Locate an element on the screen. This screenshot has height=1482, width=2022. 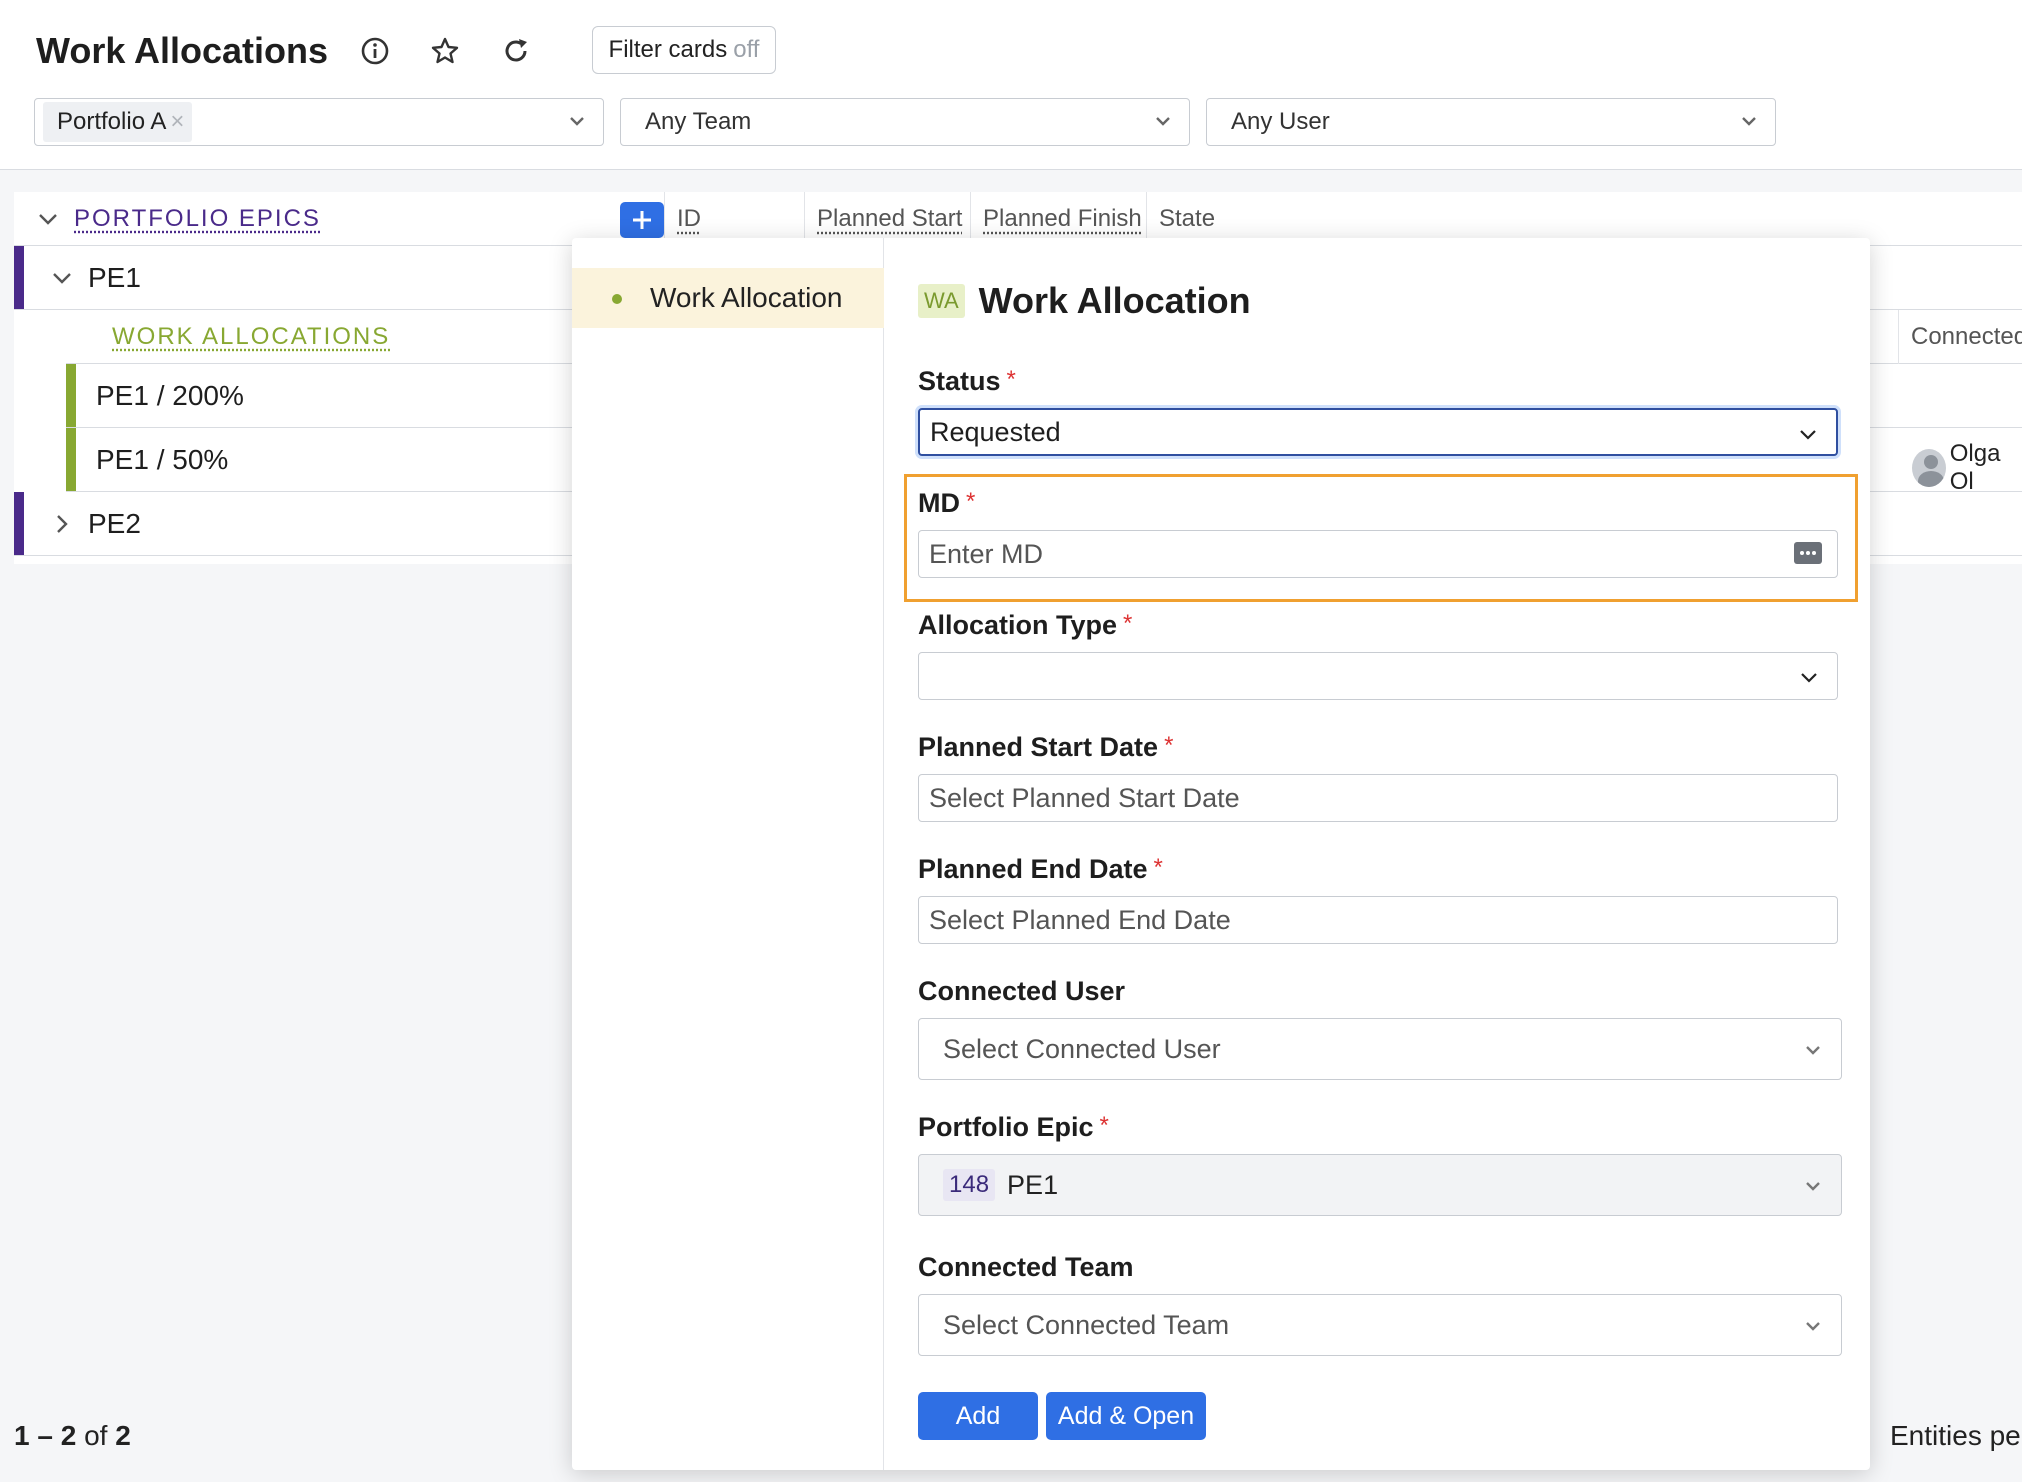
md-input: Enter MD is located at coordinates (1378, 554).